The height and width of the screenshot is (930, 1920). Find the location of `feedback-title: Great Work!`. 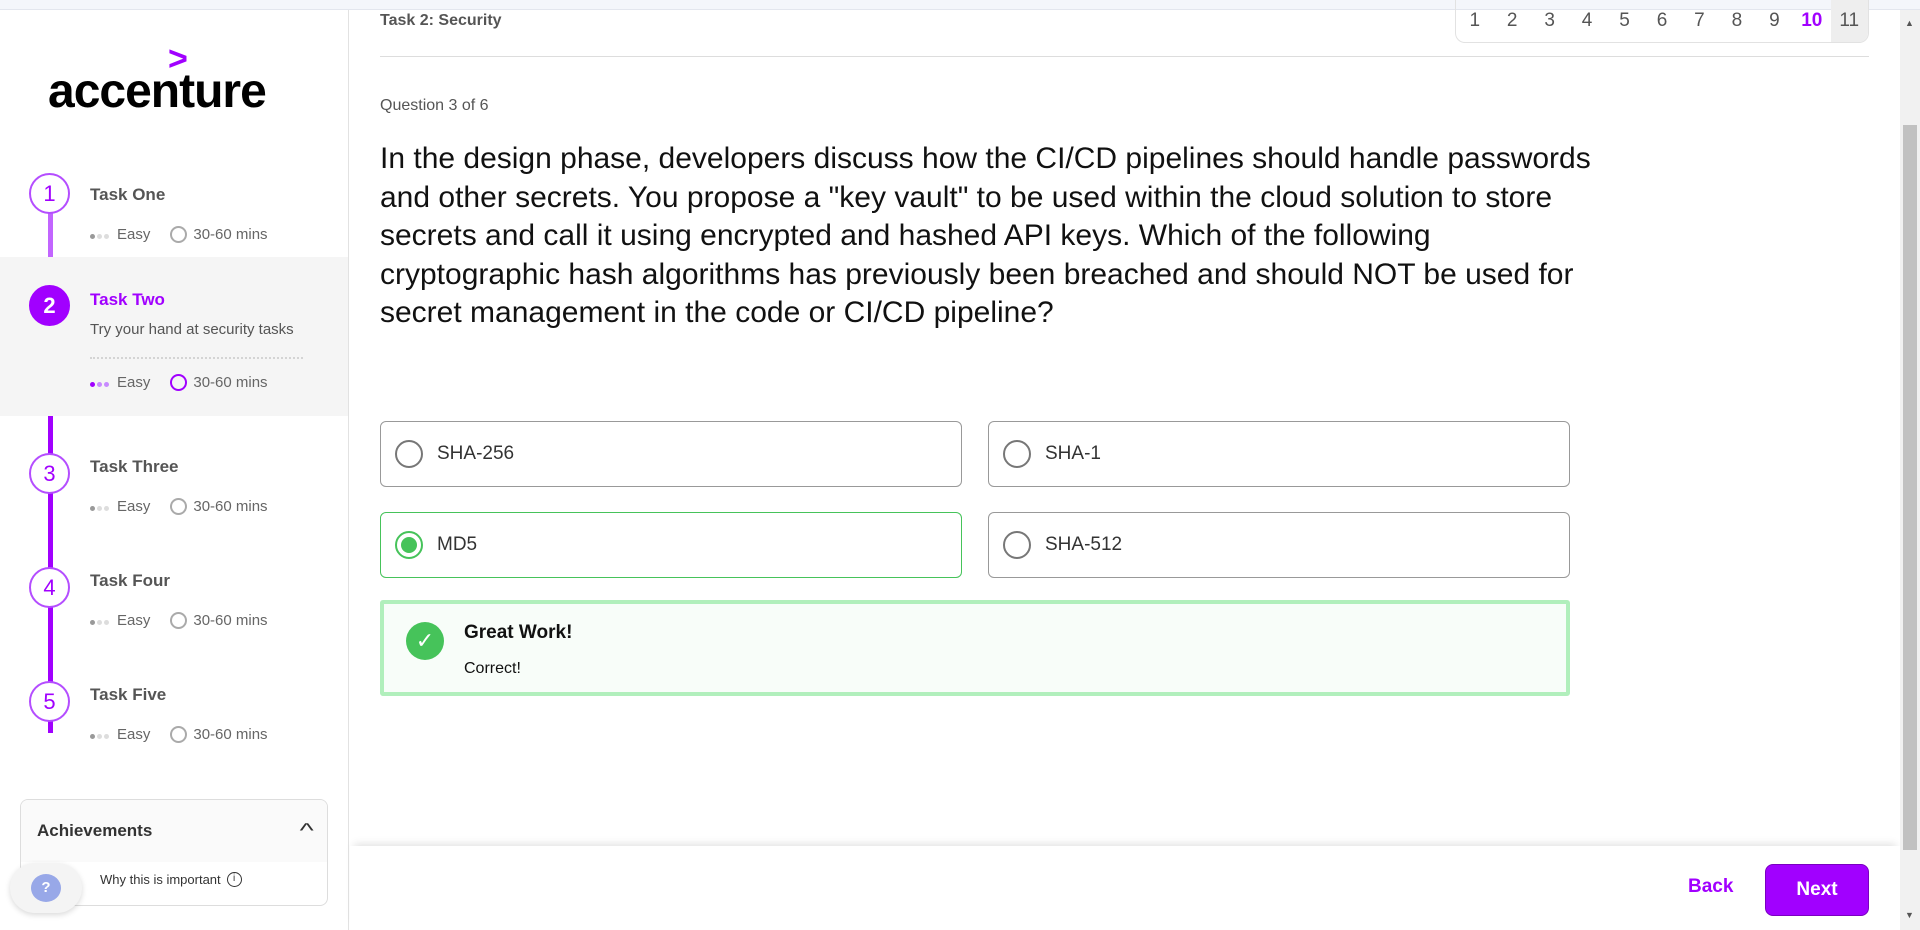

feedback-title: Great Work! is located at coordinates (518, 632).